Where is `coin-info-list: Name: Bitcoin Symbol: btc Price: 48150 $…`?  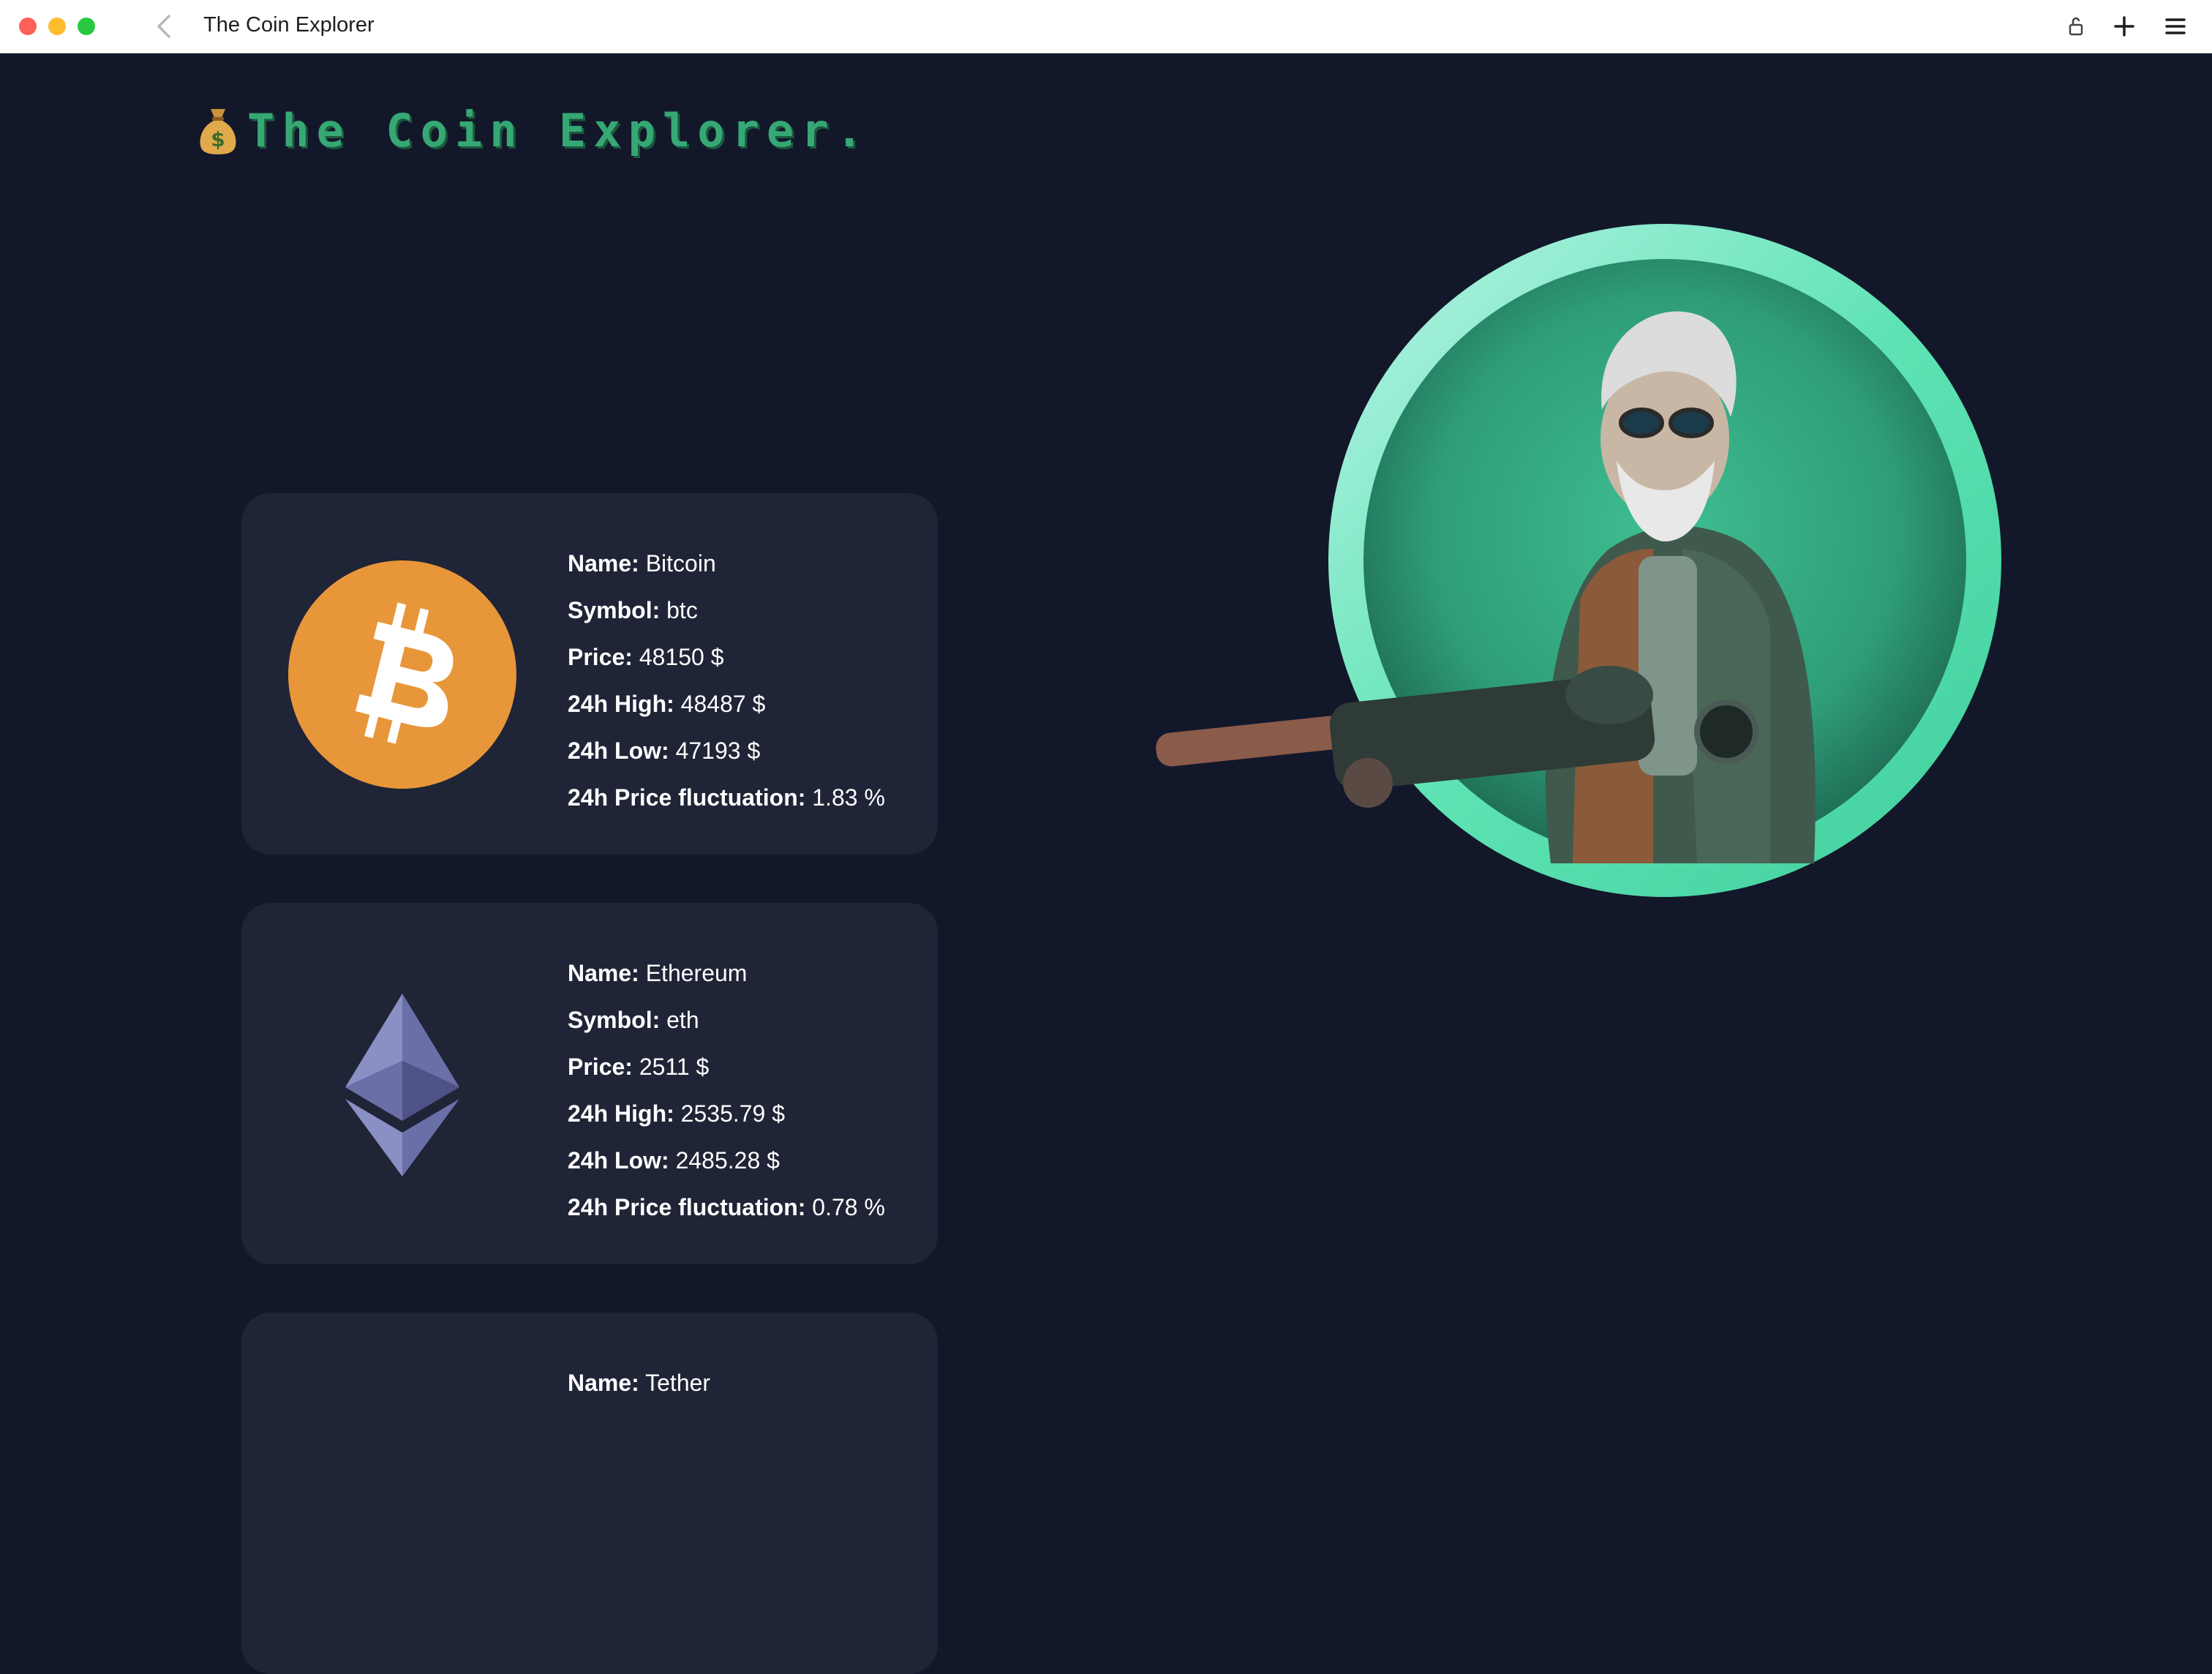
coin-info-list: Name: Bitcoin Symbol: btc Price: 48150 $… is located at coordinates (726, 680).